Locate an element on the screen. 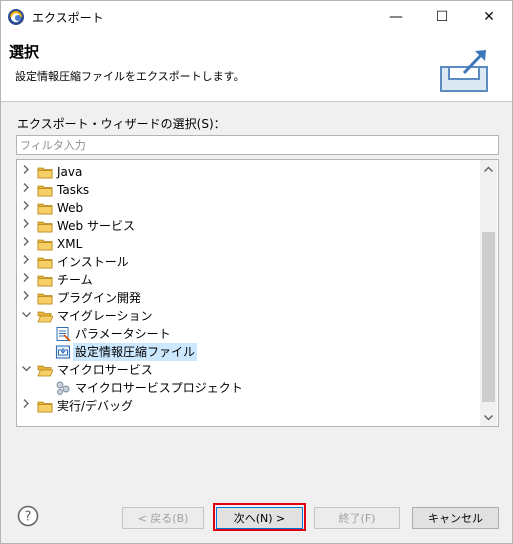 The image size is (513, 544). tree-item: XML is located at coordinates (248, 244).